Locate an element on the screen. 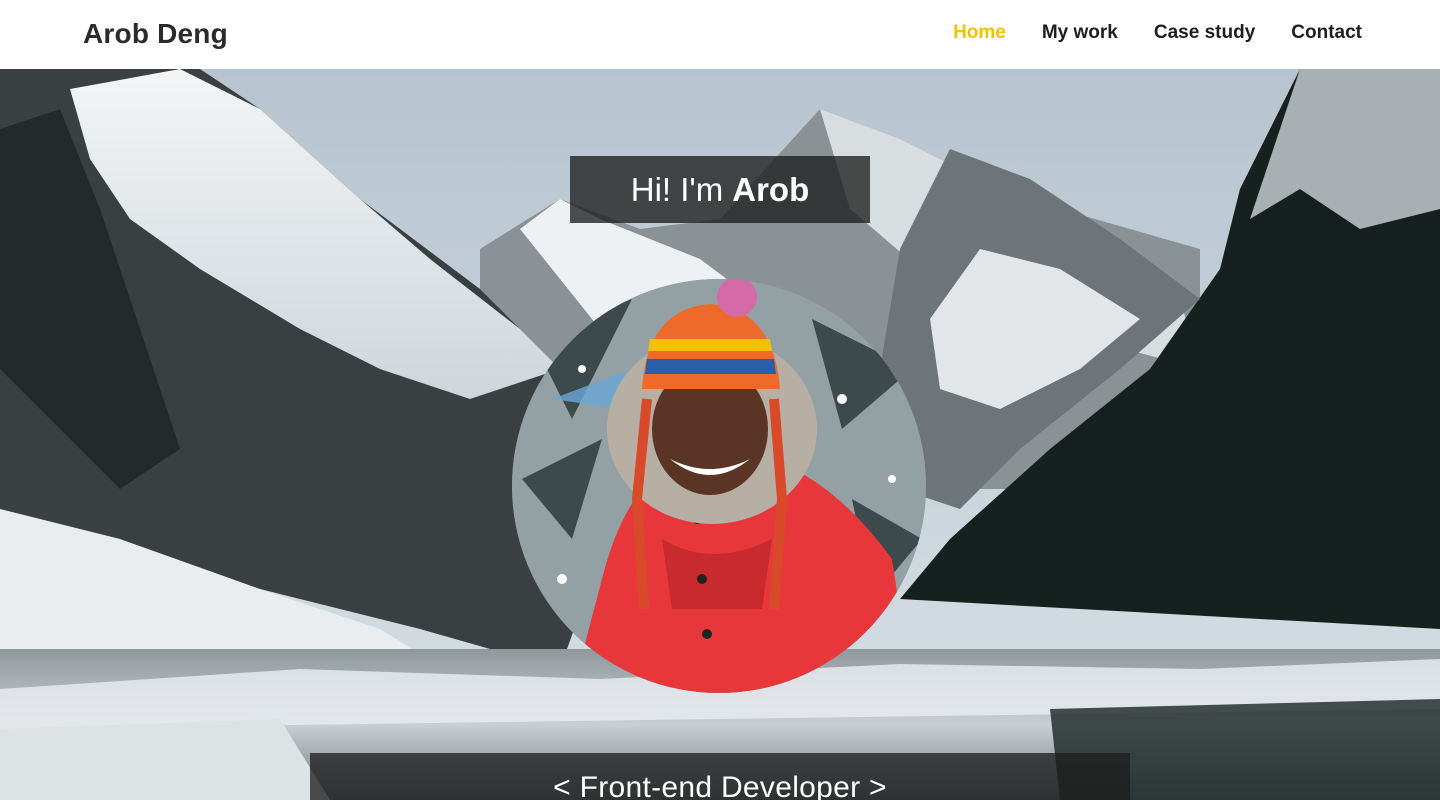 The width and height of the screenshot is (1440, 800). profile-photo is located at coordinates (719, 486).